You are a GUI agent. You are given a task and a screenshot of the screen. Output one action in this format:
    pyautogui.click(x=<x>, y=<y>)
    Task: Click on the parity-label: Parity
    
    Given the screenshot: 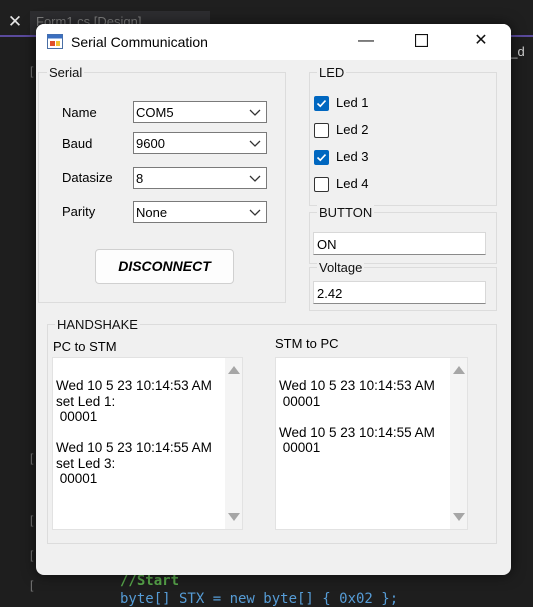 What is the action you would take?
    pyautogui.click(x=78, y=211)
    